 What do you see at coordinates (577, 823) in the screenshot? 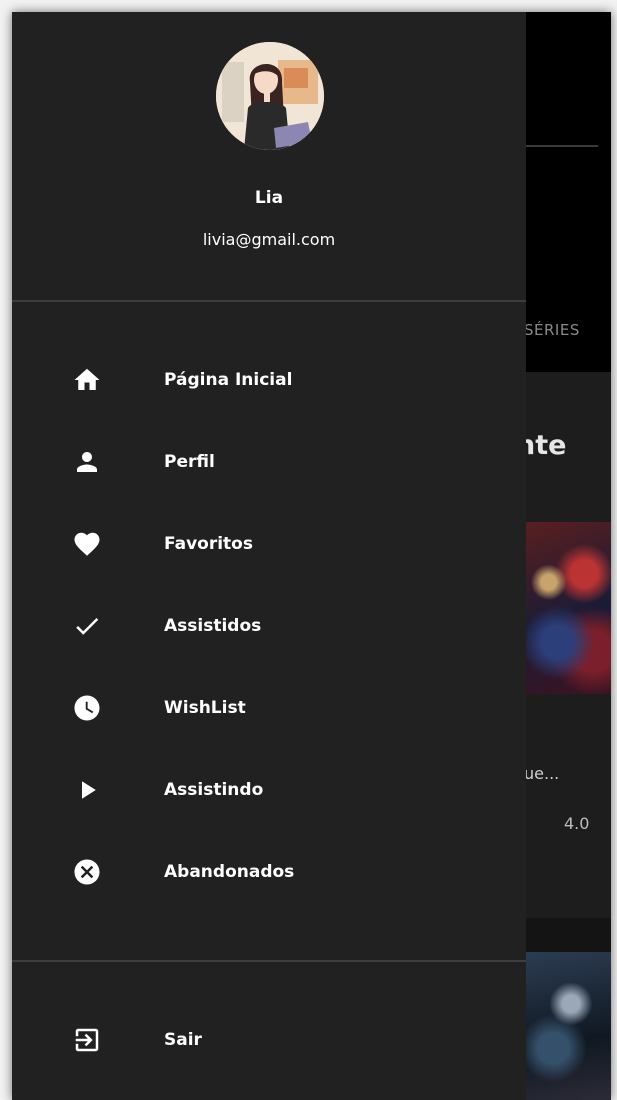
I see `movie-rating: 4.0` at bounding box center [577, 823].